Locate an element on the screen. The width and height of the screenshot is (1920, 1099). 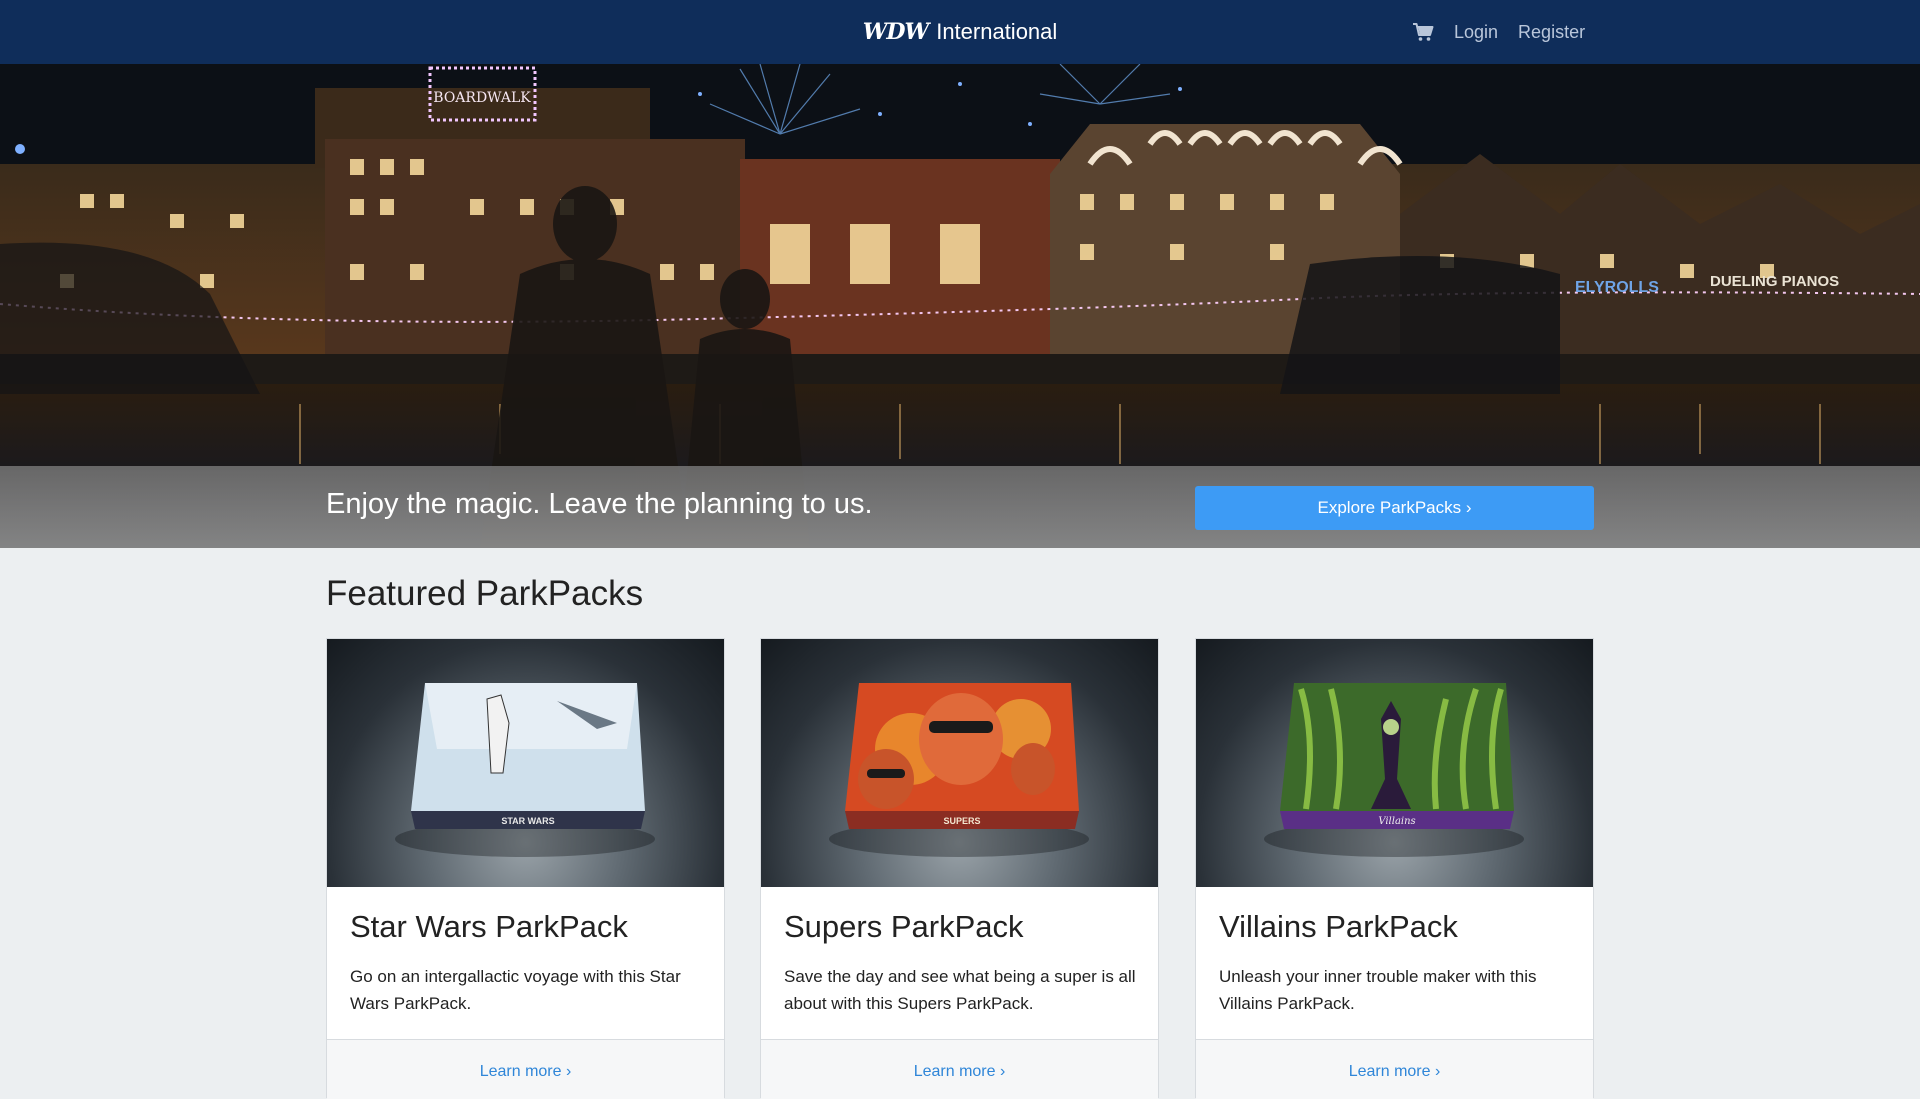
featured-section-title: Featured ParkPacks is located at coordinates (485, 593).